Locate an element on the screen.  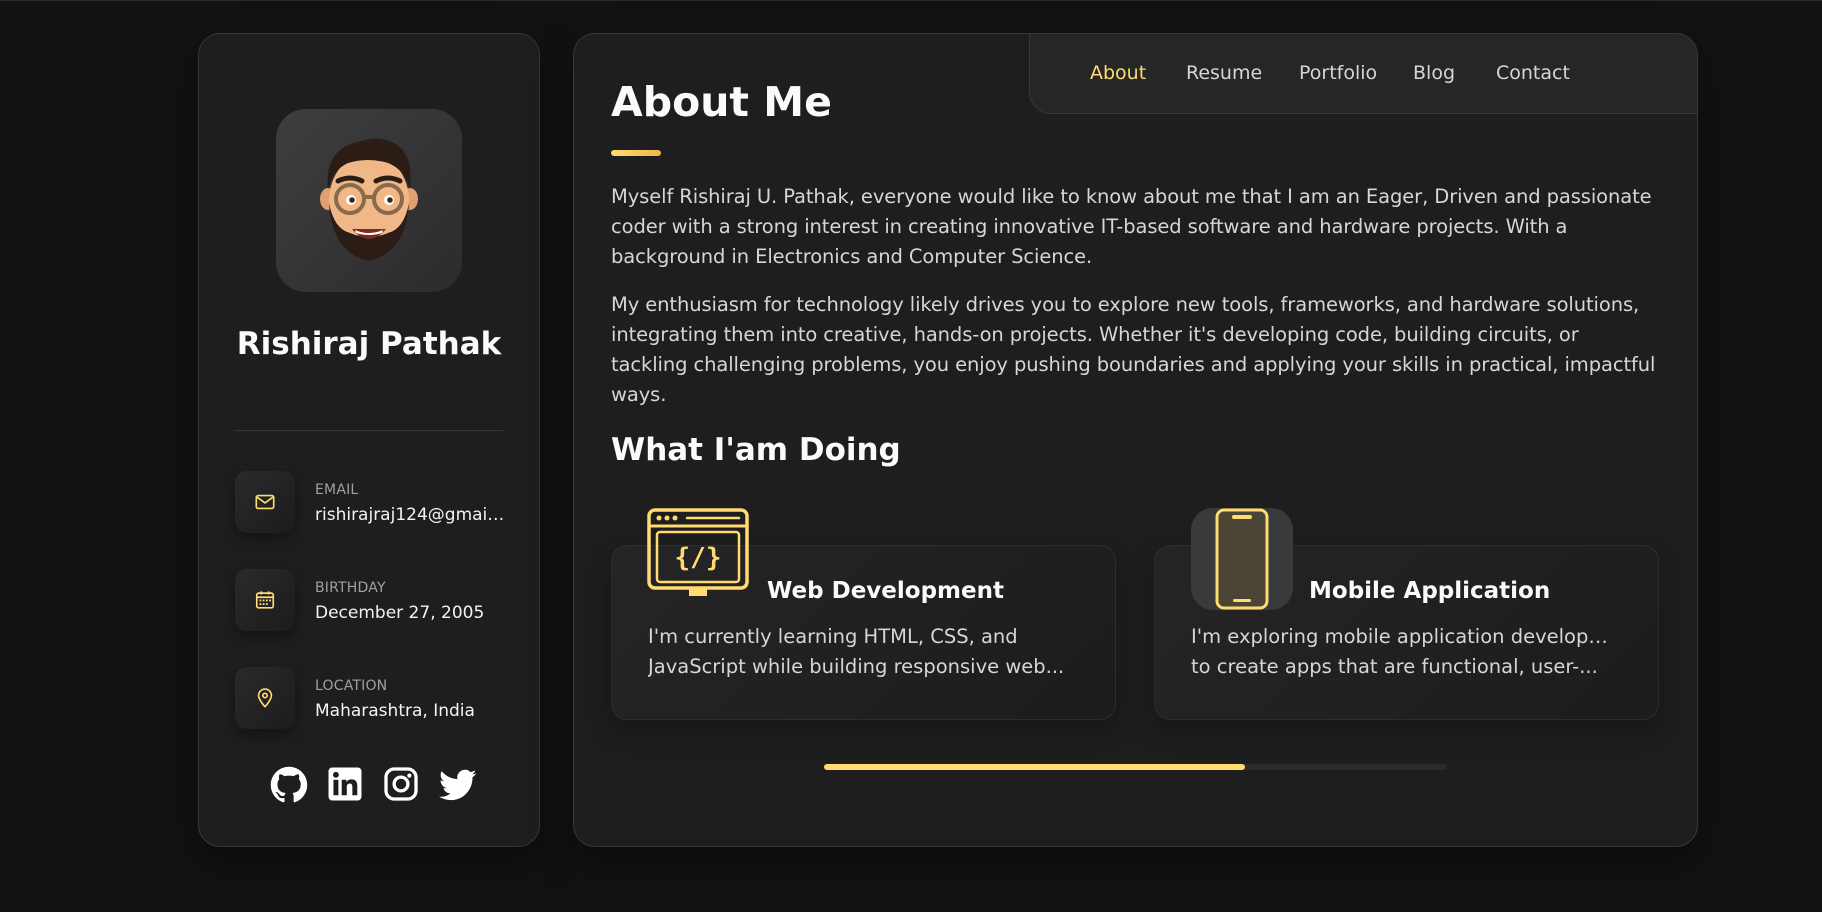
mail-icon is located at coordinates (265, 502).